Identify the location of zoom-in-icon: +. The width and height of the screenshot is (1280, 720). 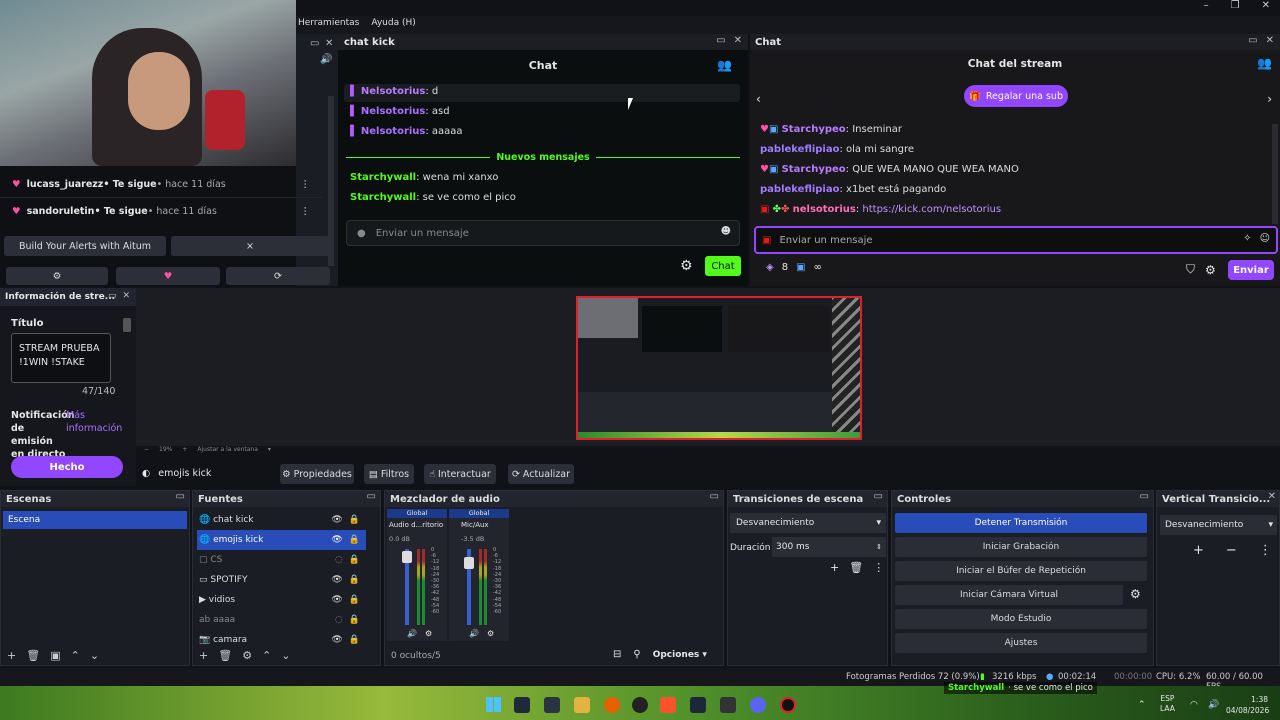
(184, 449).